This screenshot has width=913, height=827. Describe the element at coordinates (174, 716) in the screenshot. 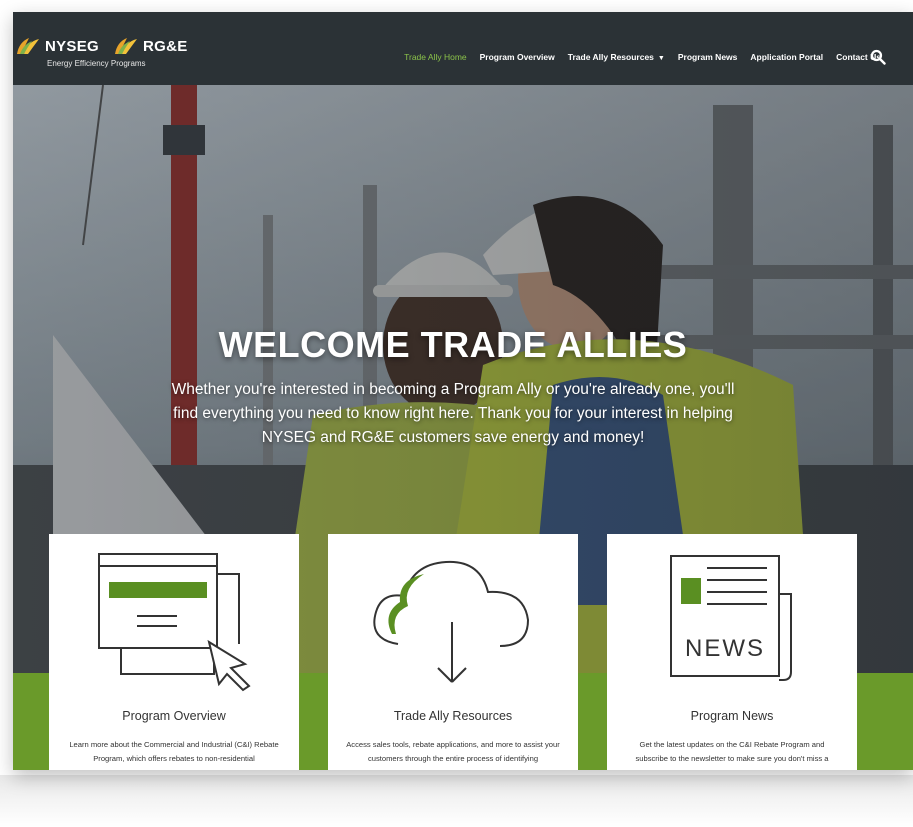

I see `card-title: Program Overview` at that location.